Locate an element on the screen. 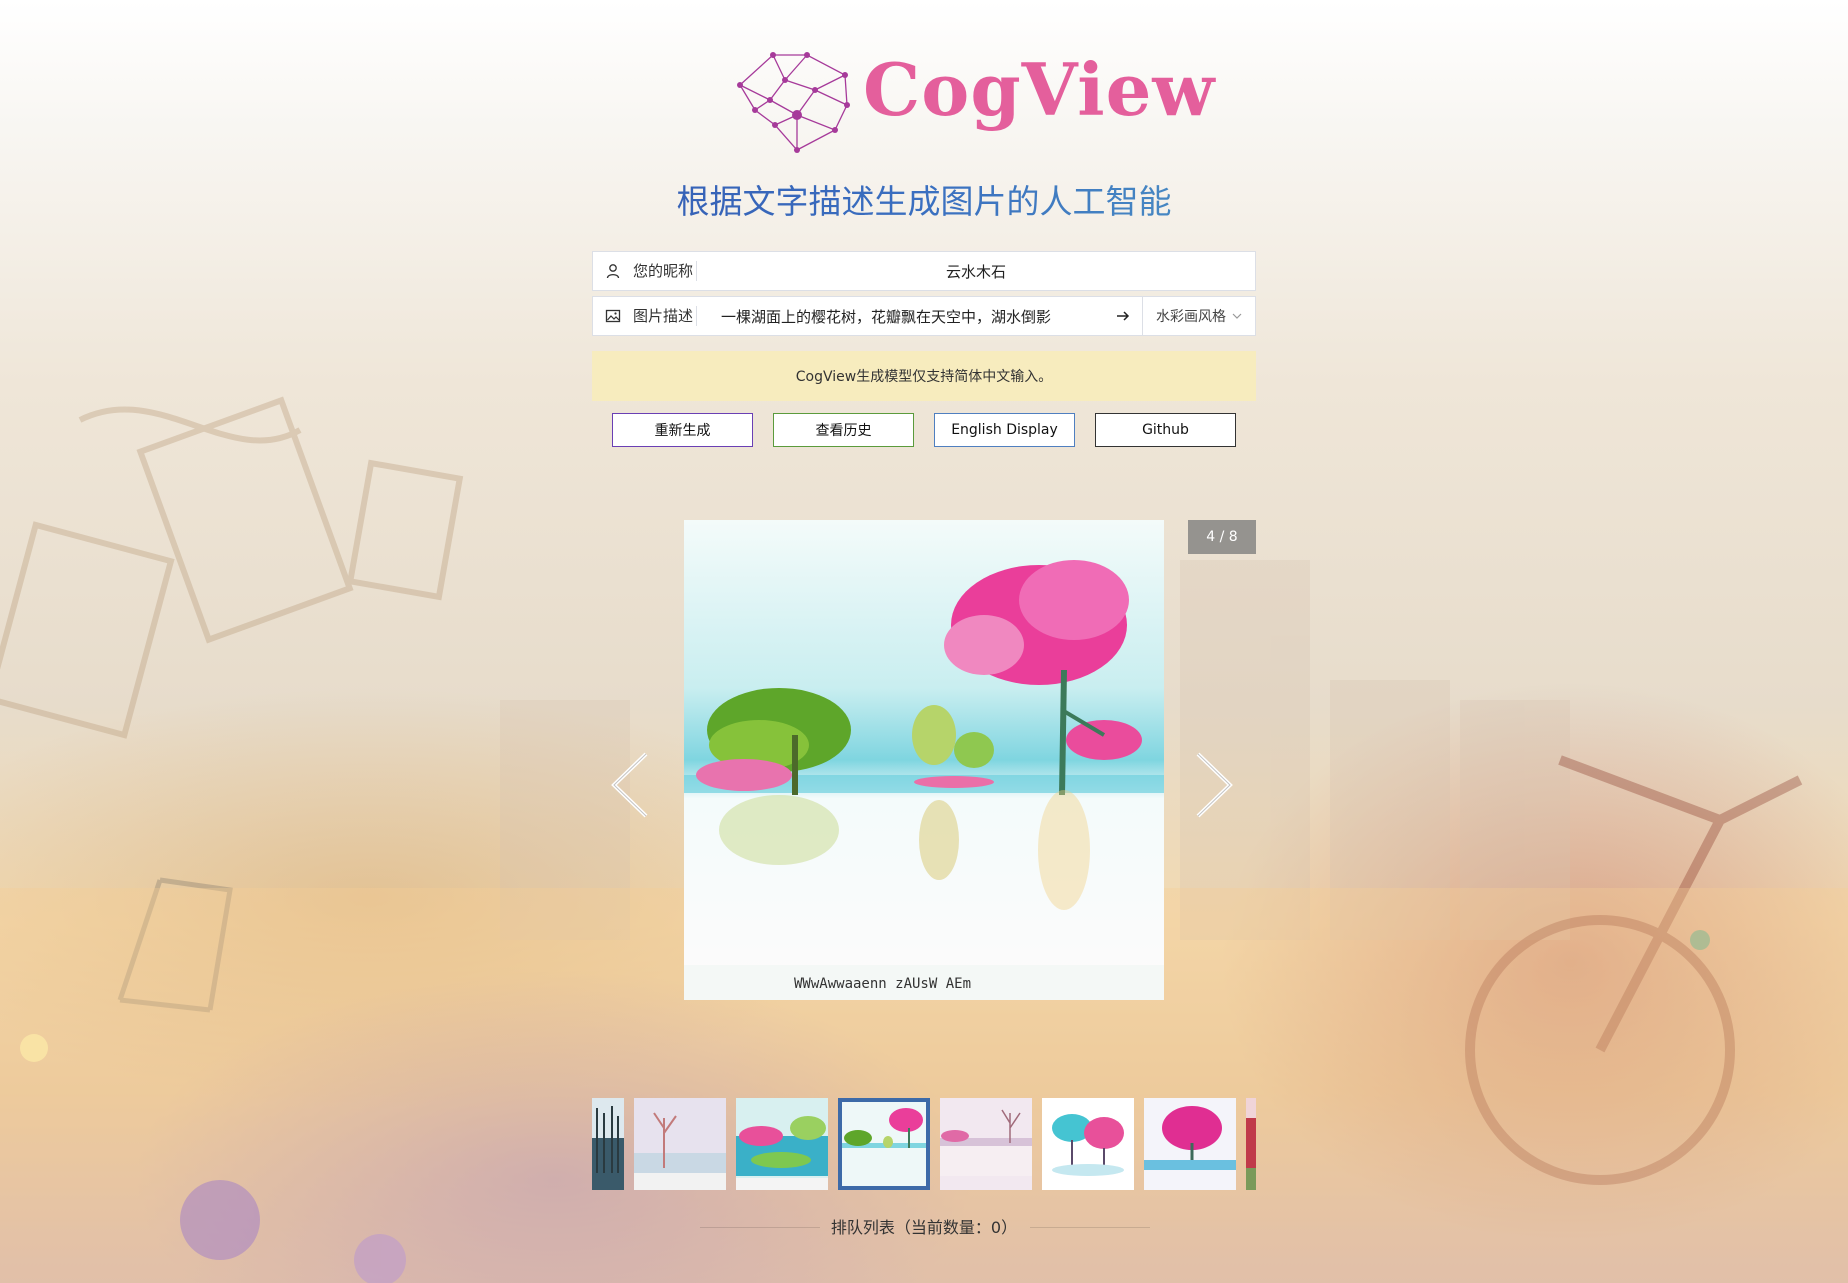 The height and width of the screenshot is (1283, 1848). image-icon is located at coordinates (613, 316).